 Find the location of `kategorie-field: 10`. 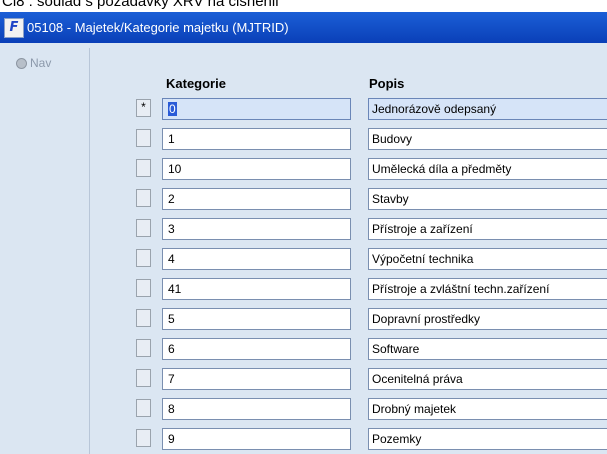

kategorie-field: 10 is located at coordinates (256, 169).